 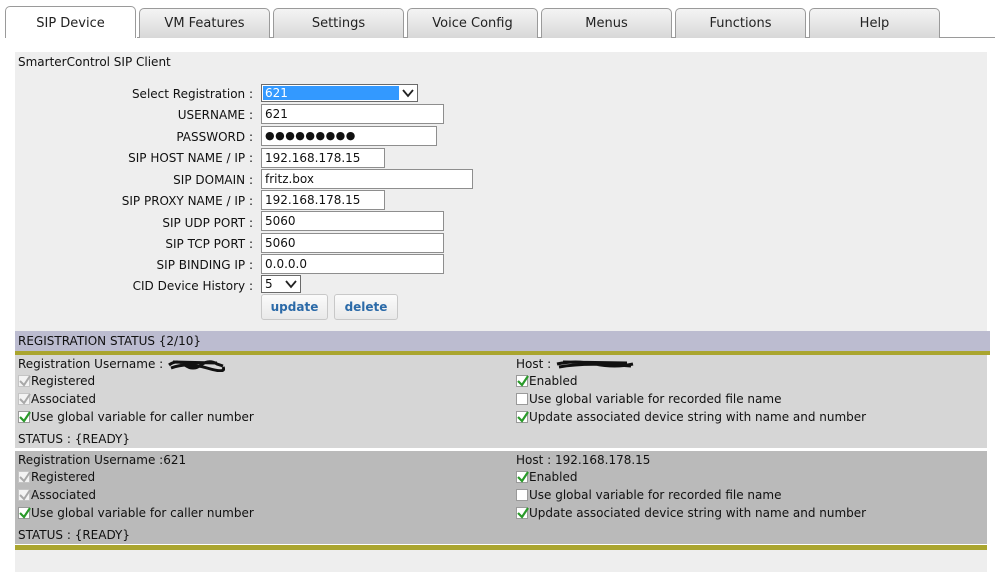 What do you see at coordinates (204, 265) in the screenshot?
I see `binding-ip-label: SIP BINDING IP :` at bounding box center [204, 265].